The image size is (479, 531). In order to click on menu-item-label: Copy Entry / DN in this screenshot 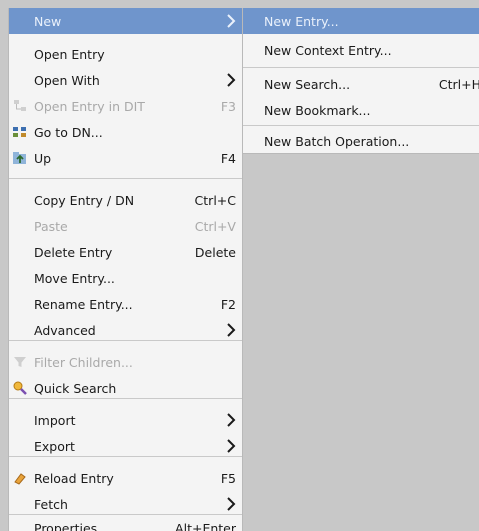, I will do `click(84, 200)`.